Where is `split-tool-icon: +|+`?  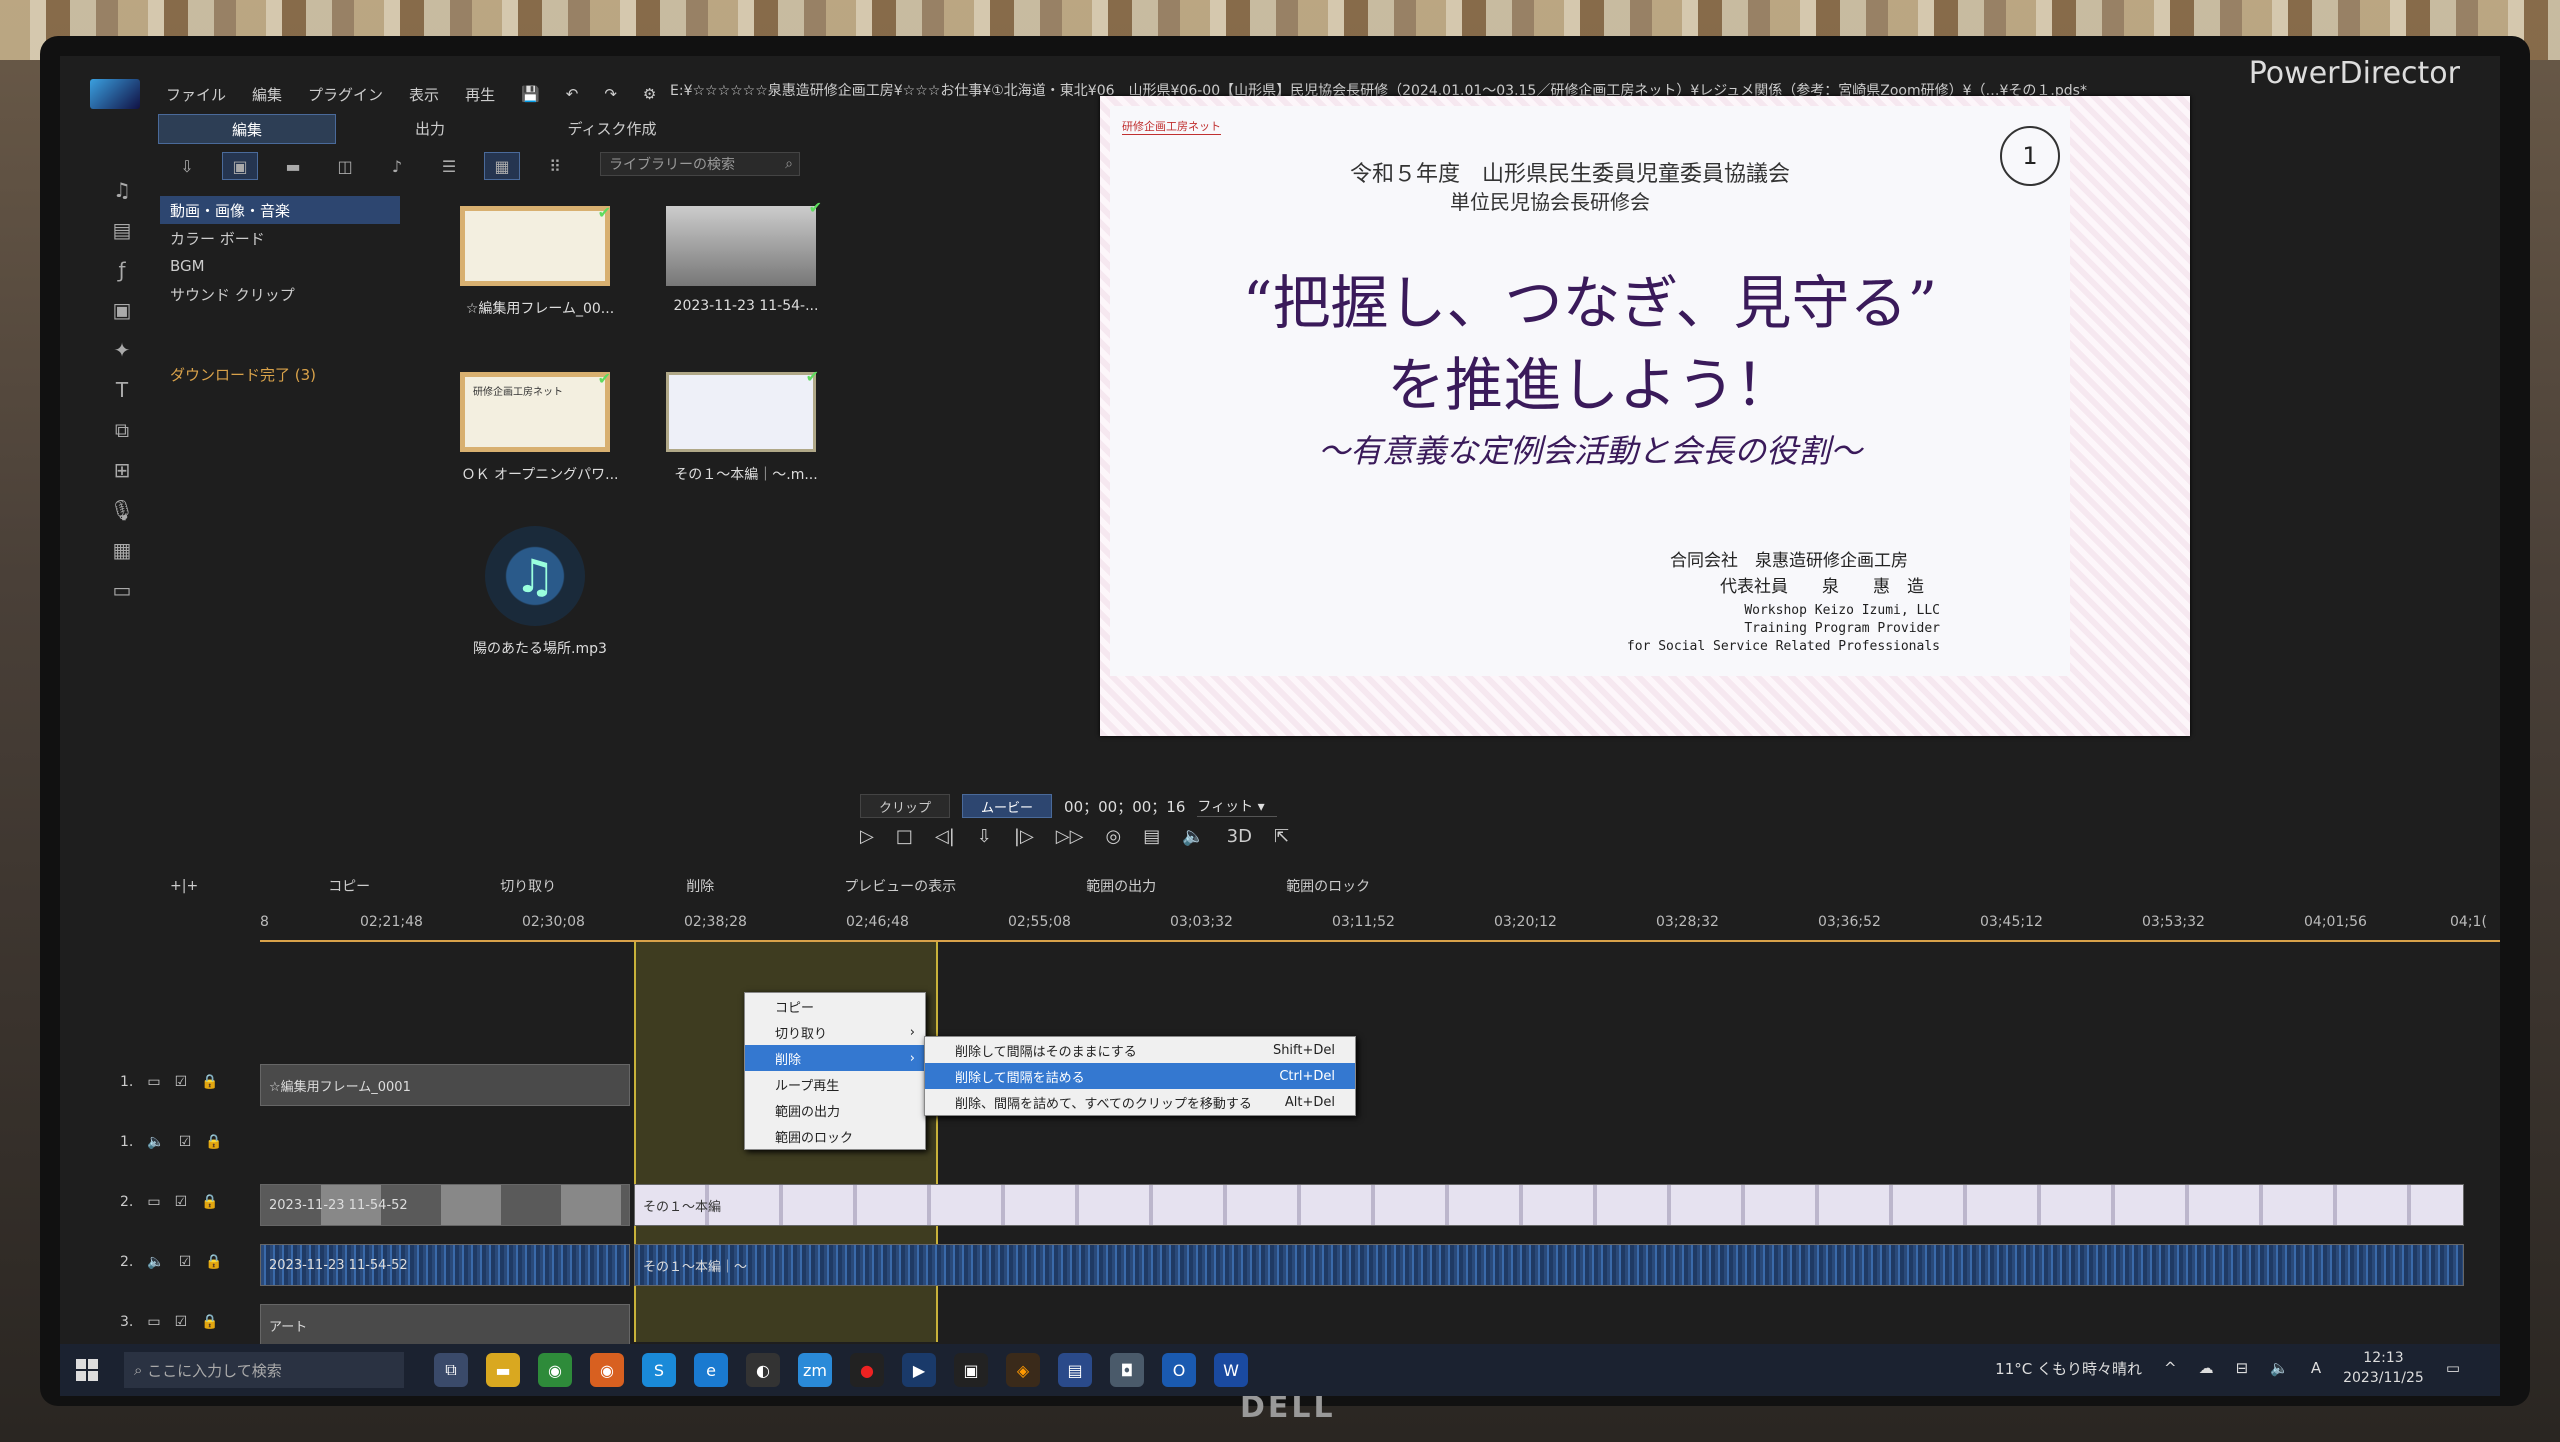
split-tool-icon: +|+ is located at coordinates (184, 886).